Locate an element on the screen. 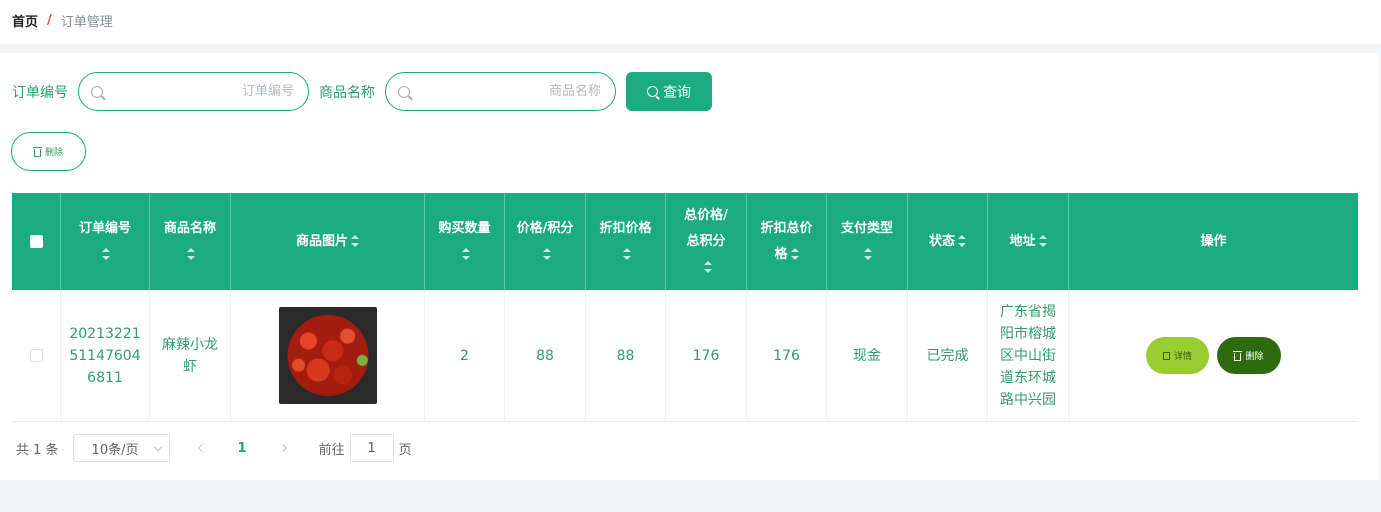  goto-label: 前往 is located at coordinates (331, 450).